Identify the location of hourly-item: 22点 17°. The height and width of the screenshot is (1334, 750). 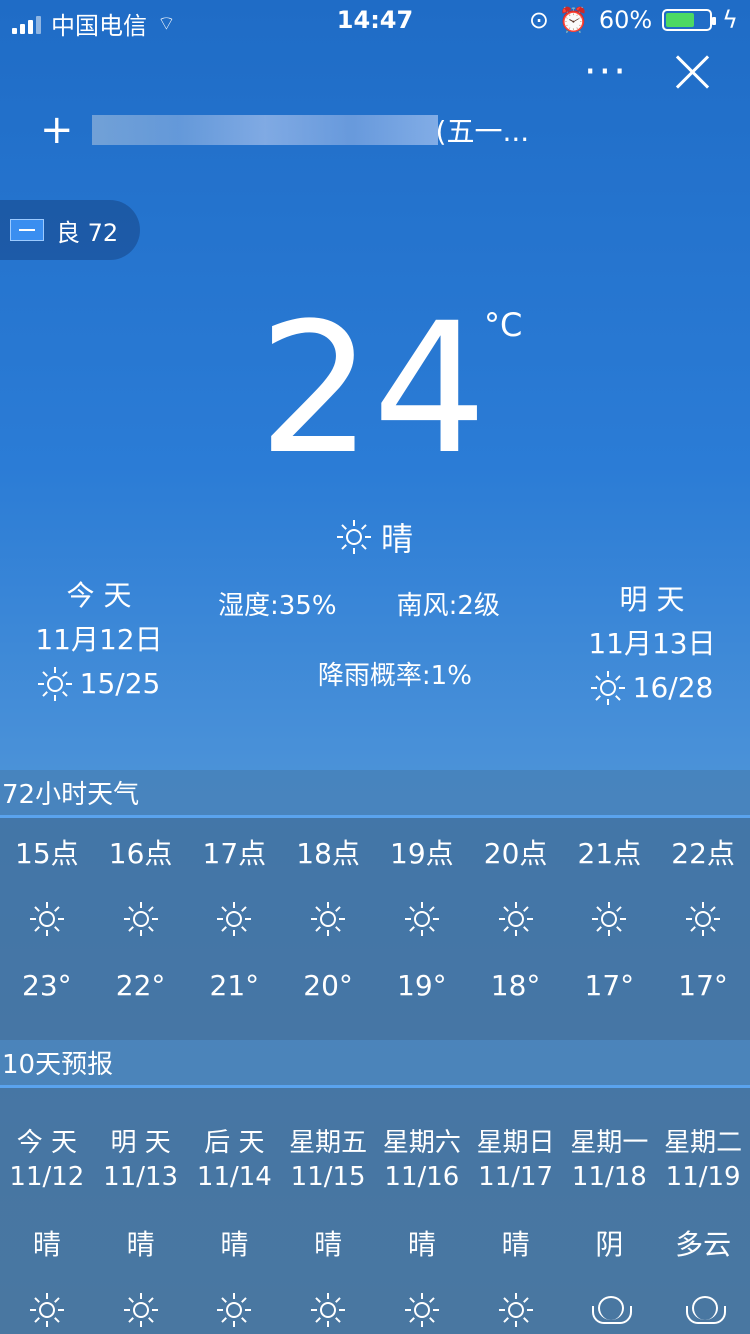
(703, 921).